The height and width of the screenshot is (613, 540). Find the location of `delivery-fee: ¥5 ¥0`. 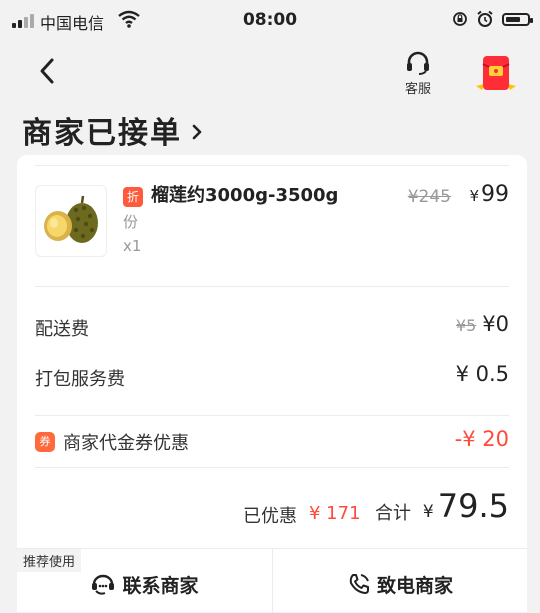

delivery-fee: ¥5 ¥0 is located at coordinates (482, 324).